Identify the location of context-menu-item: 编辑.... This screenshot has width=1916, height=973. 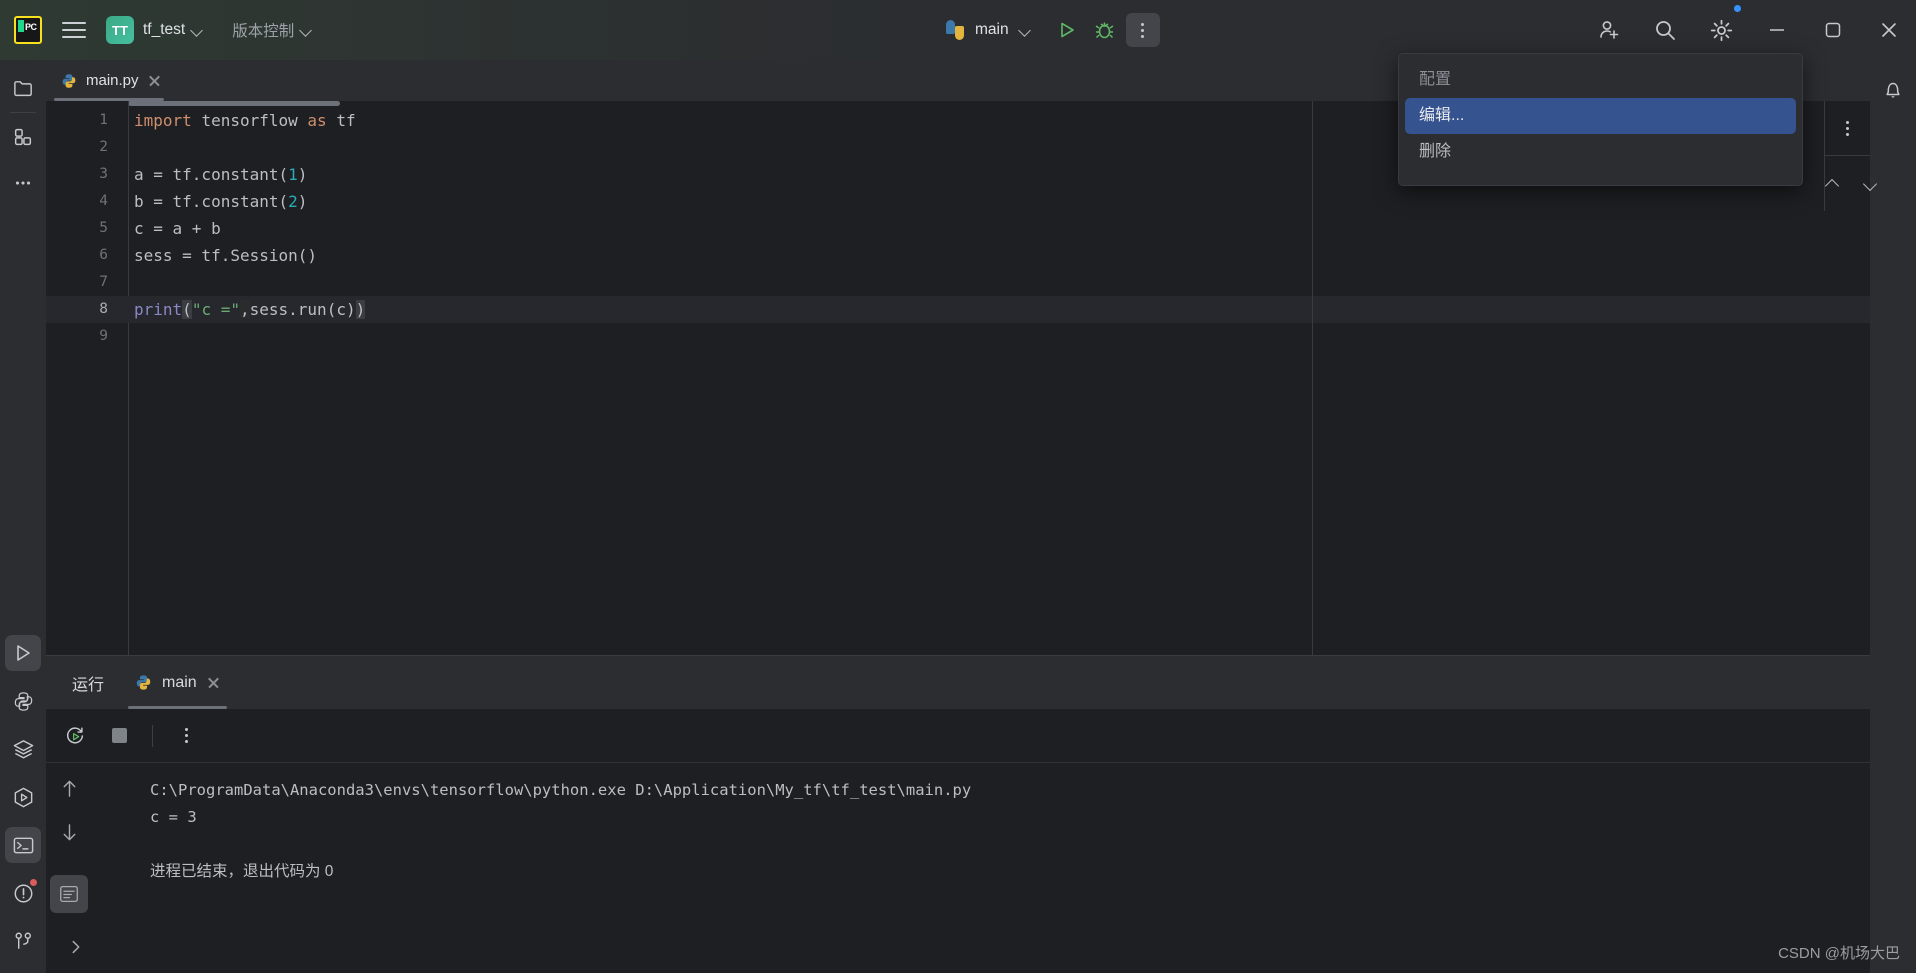
(1600, 116).